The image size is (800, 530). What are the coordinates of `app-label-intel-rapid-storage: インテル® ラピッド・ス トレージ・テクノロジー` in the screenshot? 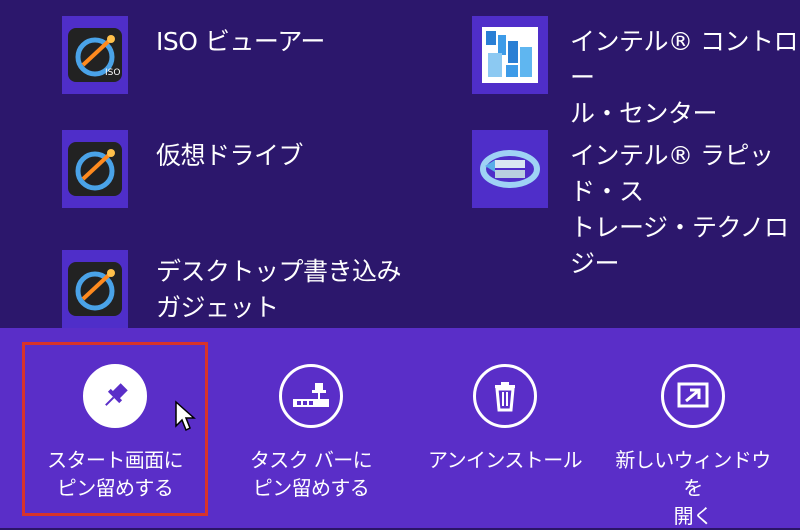 It's located at (679, 209).